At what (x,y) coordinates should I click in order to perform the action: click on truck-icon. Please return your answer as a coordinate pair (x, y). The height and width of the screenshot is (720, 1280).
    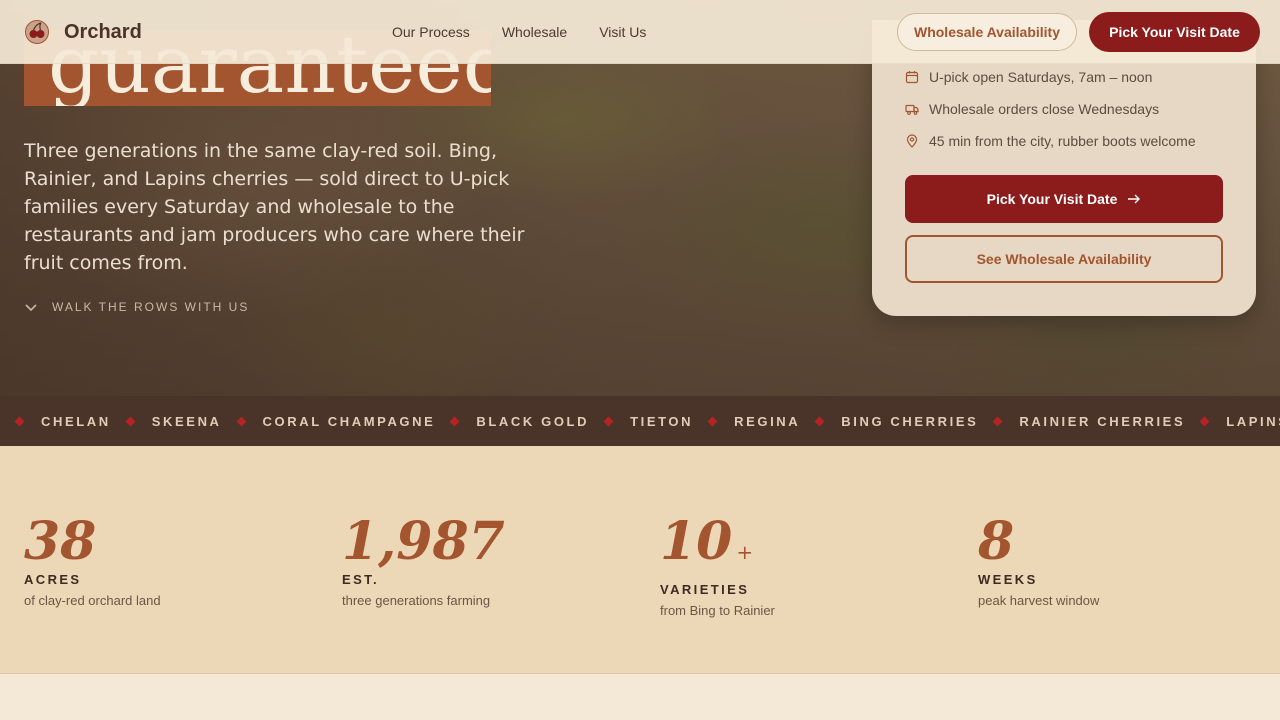
    Looking at the image, I should click on (912, 109).